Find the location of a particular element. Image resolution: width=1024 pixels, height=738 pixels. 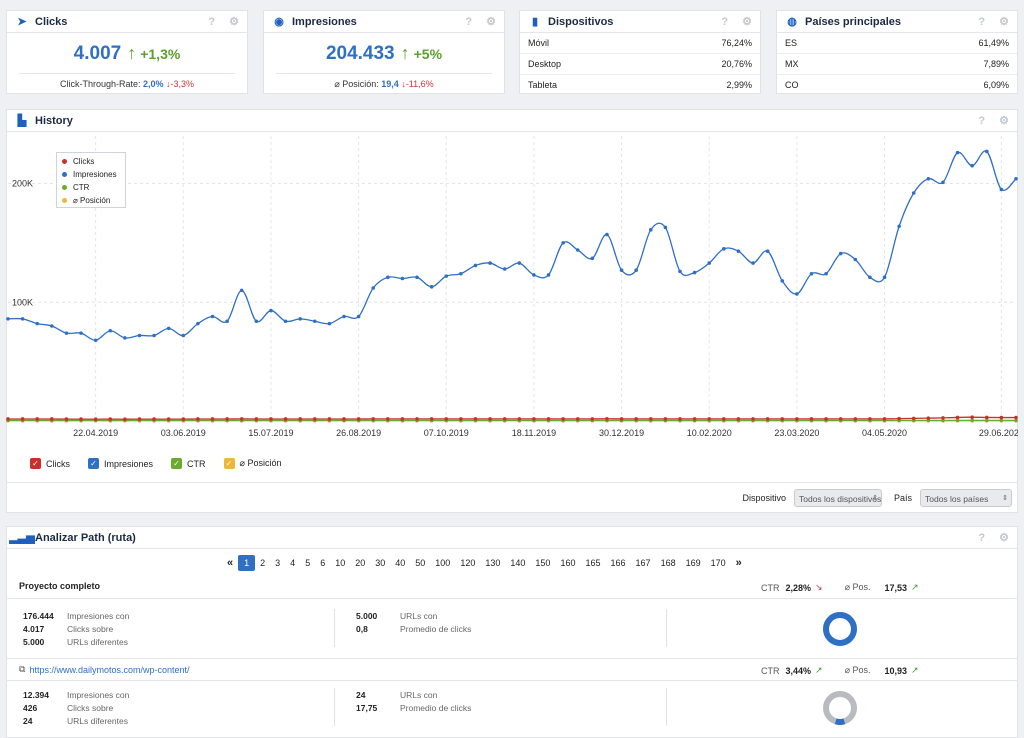

page-button: 169 is located at coordinates (693, 563).